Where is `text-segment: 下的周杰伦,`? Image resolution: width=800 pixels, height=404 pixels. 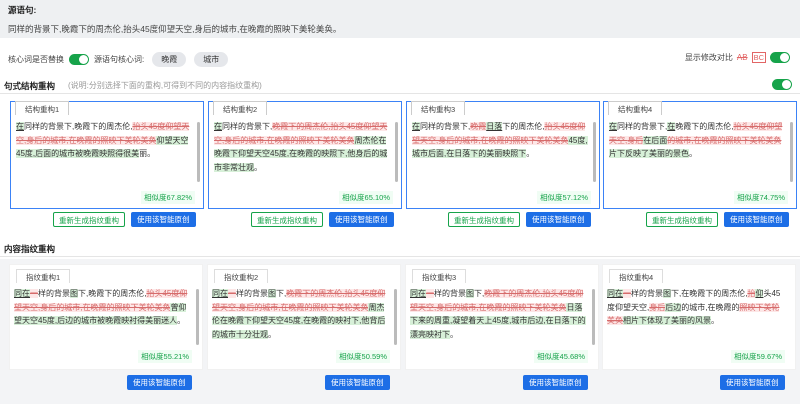 text-segment: 下的周杰伦, is located at coordinates (523, 126).